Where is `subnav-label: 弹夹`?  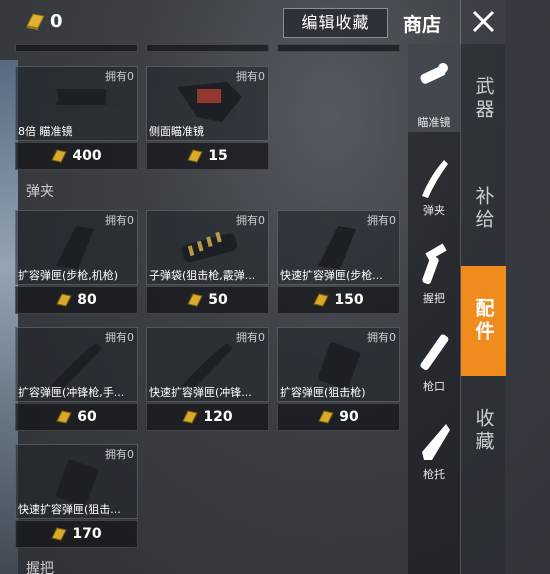
subnav-label: 弹夹 is located at coordinates (434, 210).